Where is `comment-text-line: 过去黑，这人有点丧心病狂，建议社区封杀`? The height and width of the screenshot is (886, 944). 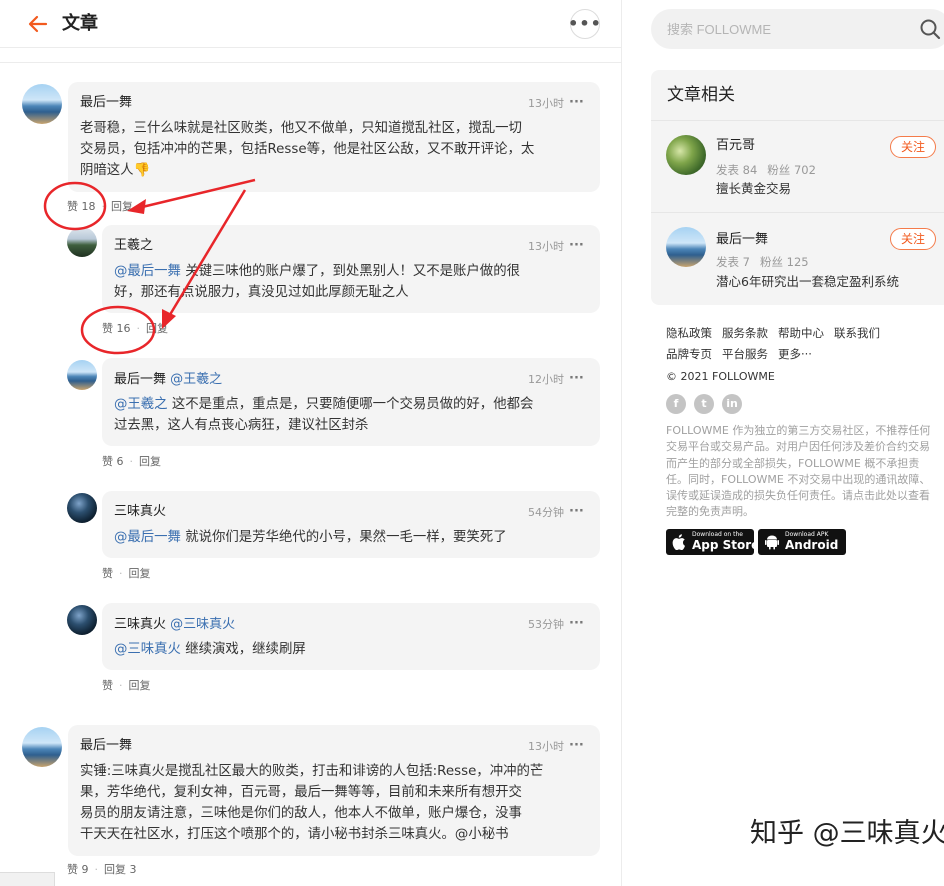
comment-text-line: 过去黑，这人有点丧心病狂，建议社区封杀 is located at coordinates (241, 425).